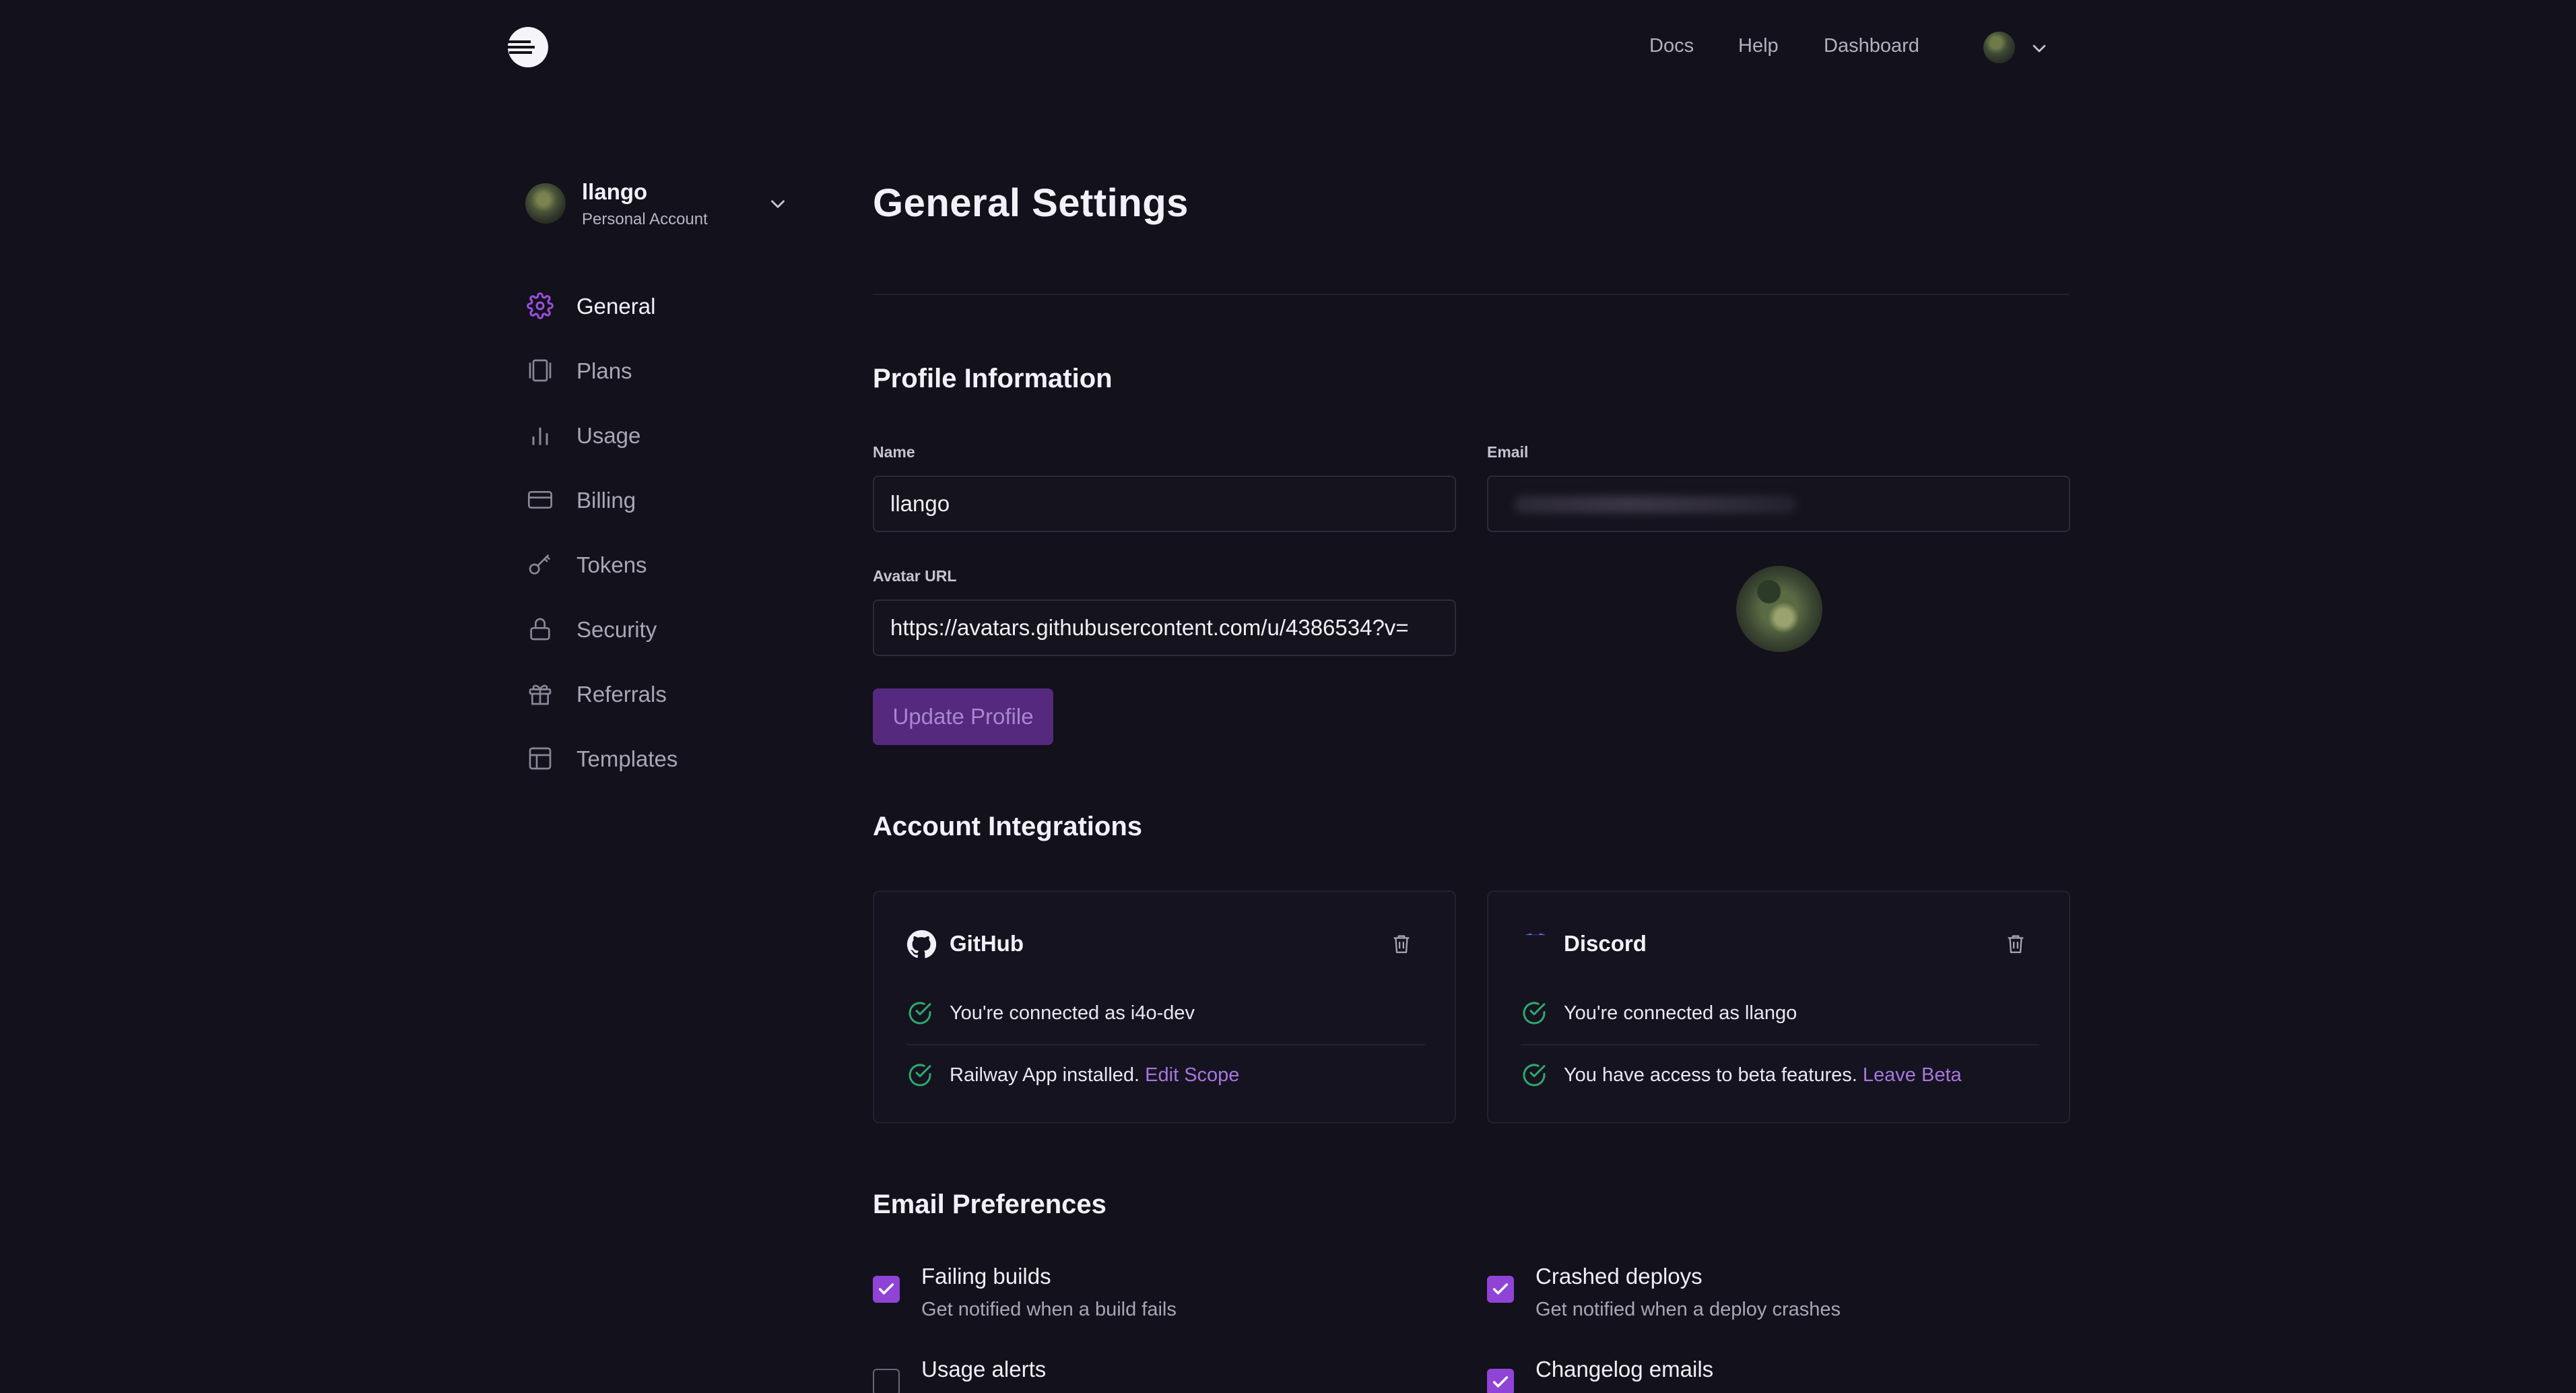 The image size is (2576, 1393). Describe the element at coordinates (616, 306) in the screenshot. I see `sidebar-item-label: General` at that location.